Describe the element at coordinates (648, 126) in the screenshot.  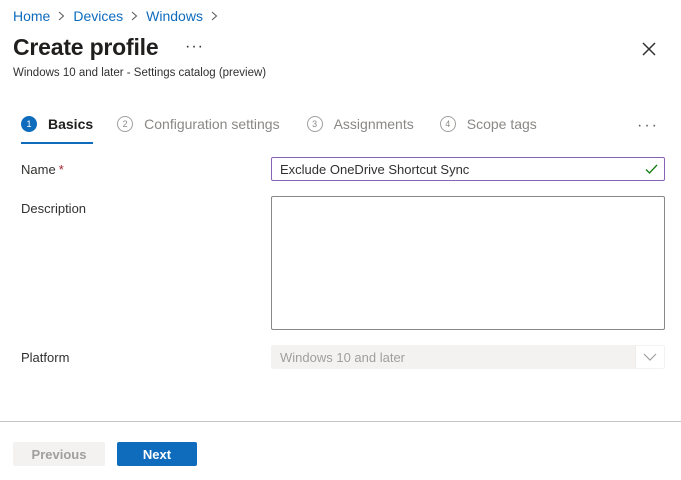
I see `steps-more-button: ···` at that location.